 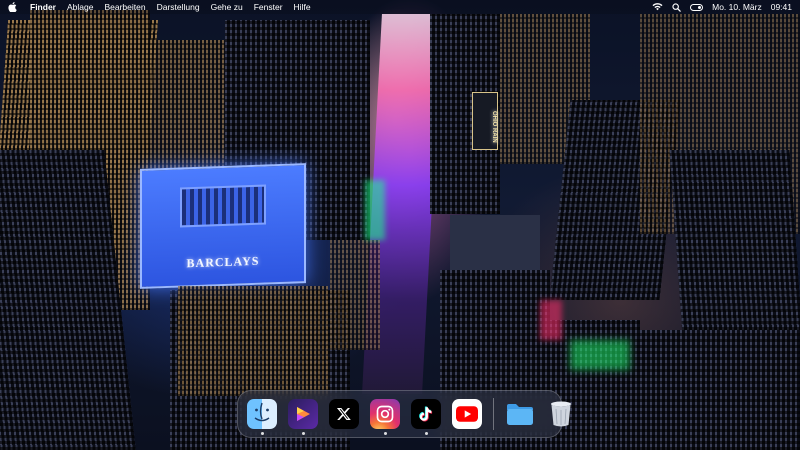 I want to click on finder-icon, so click(x=262, y=414).